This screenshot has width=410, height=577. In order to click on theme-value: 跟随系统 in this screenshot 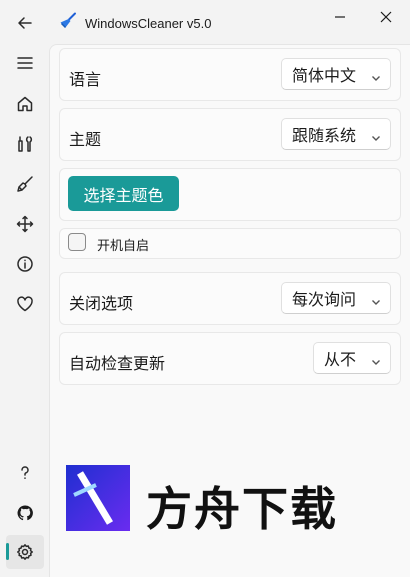, I will do `click(324, 136)`.